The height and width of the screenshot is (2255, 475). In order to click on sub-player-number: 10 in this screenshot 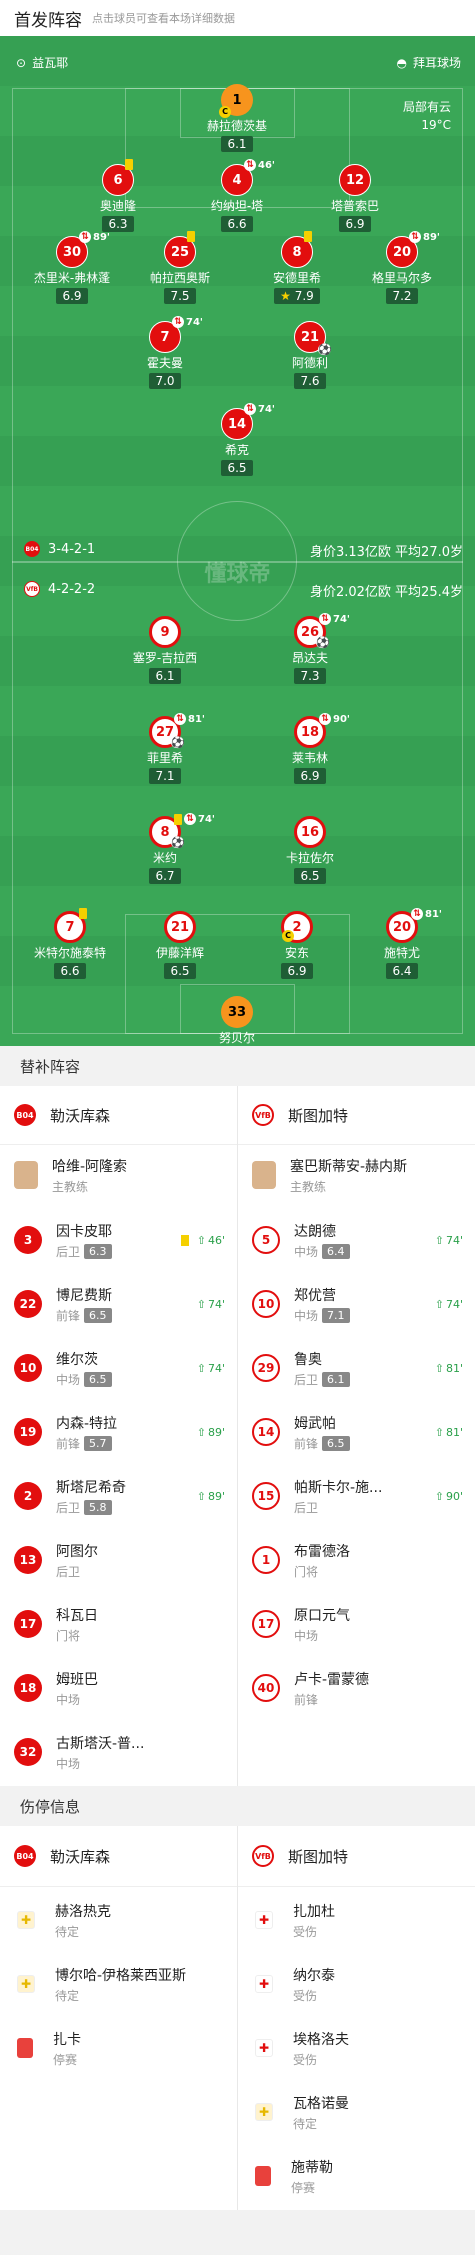, I will do `click(266, 1304)`.